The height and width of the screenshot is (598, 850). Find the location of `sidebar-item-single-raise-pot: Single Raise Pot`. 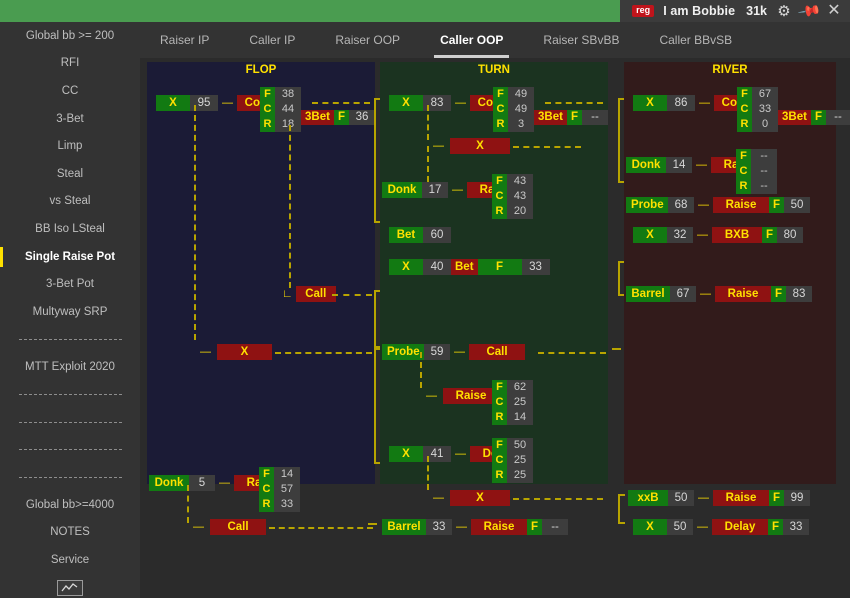

sidebar-item-single-raise-pot: Single Raise Pot is located at coordinates (70, 257).